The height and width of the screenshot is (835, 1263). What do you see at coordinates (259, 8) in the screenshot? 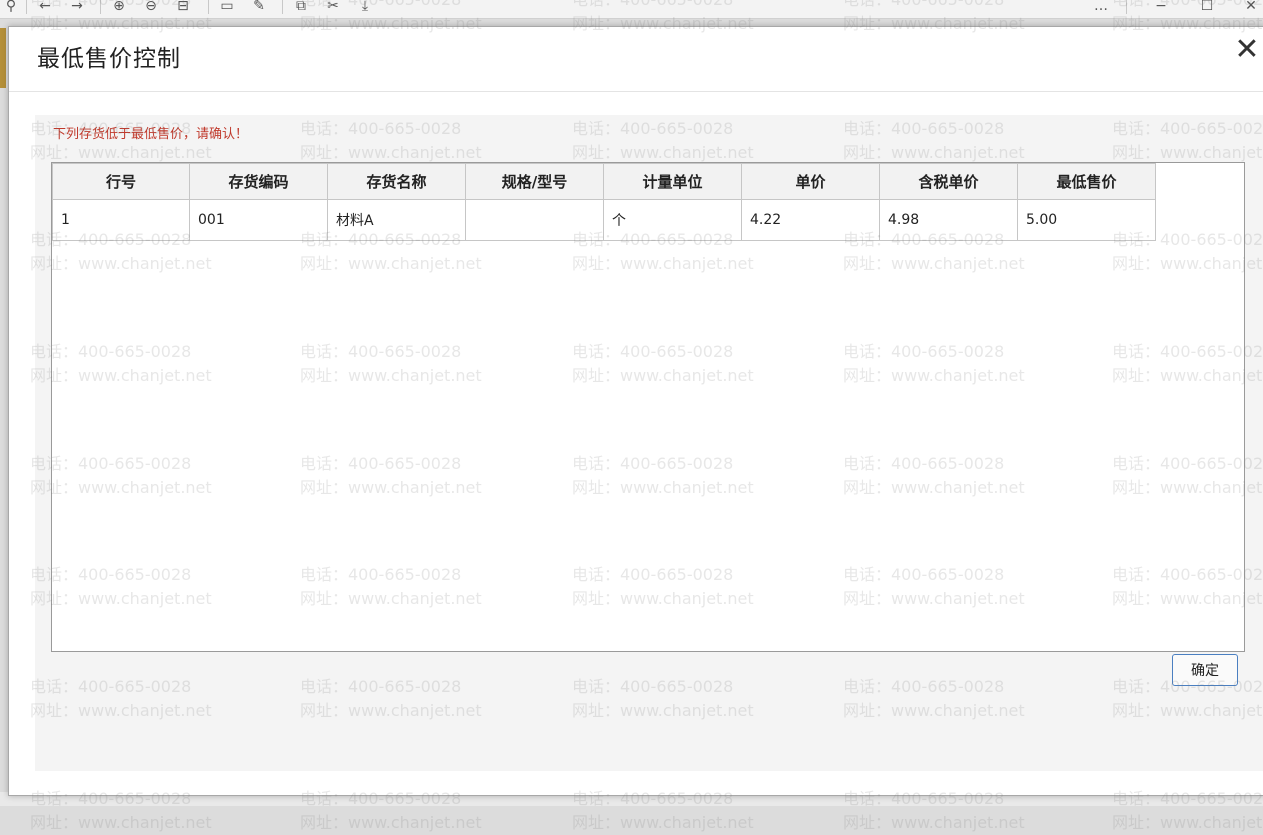
I see `edit-icon: ✎` at bounding box center [259, 8].